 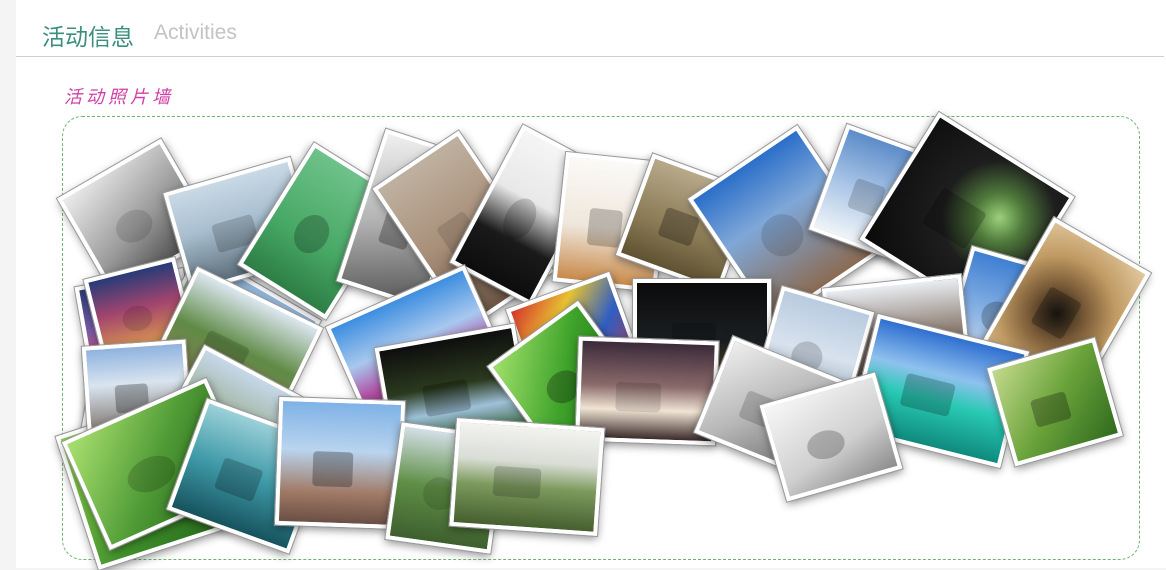 I want to click on section-subtitle: Activities, so click(x=195, y=32).